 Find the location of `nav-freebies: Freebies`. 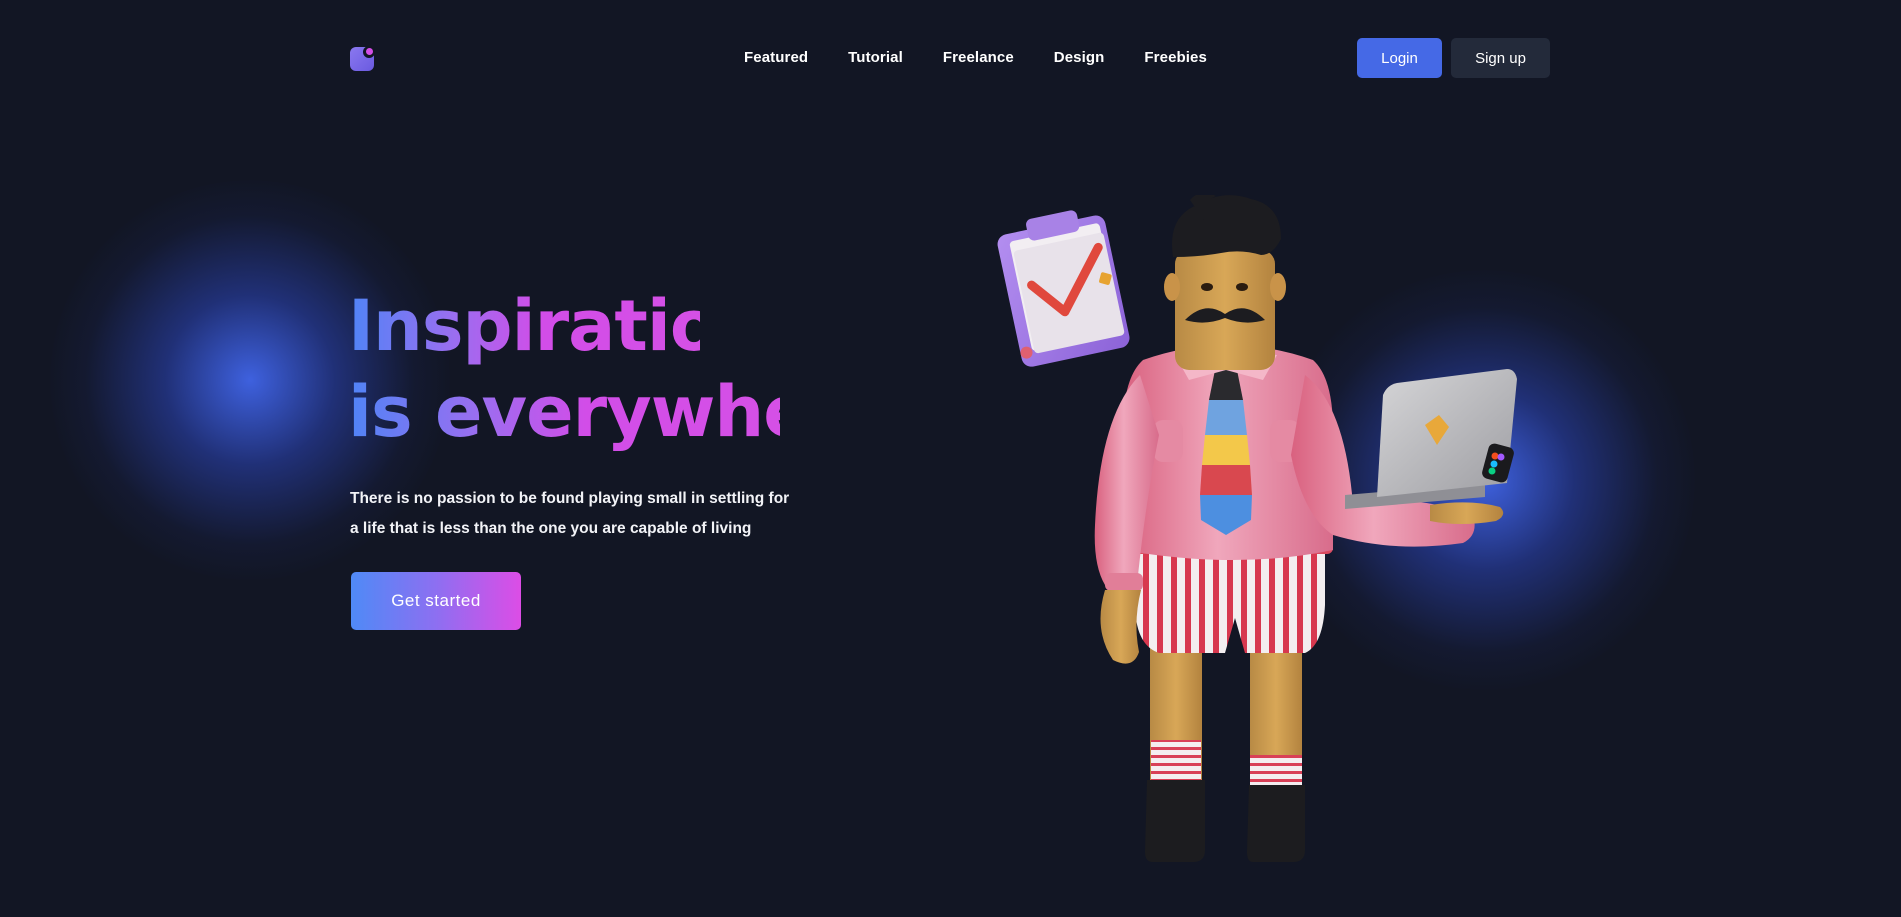

nav-freebies: Freebies is located at coordinates (1175, 57).